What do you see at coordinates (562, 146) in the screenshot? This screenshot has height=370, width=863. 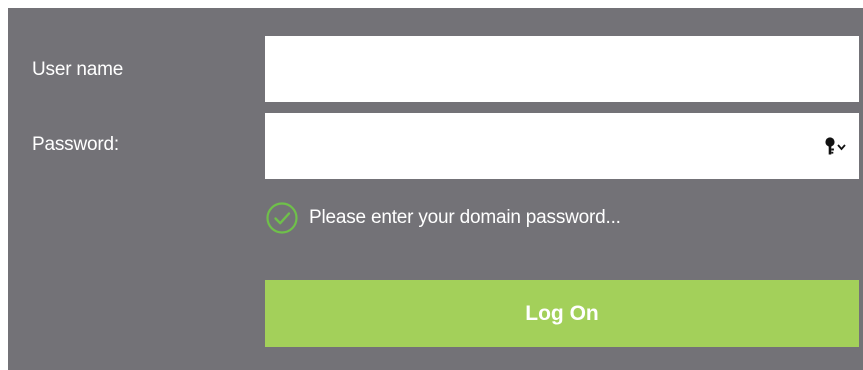 I see `password-input` at bounding box center [562, 146].